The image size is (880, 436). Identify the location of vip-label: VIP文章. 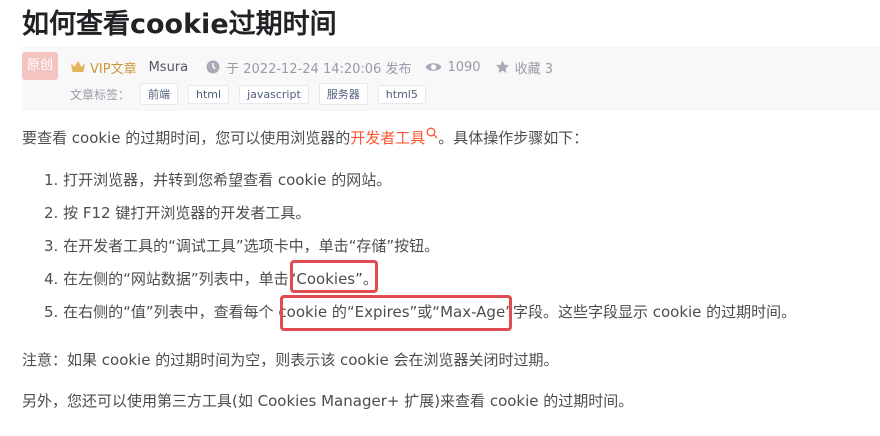
(103, 67).